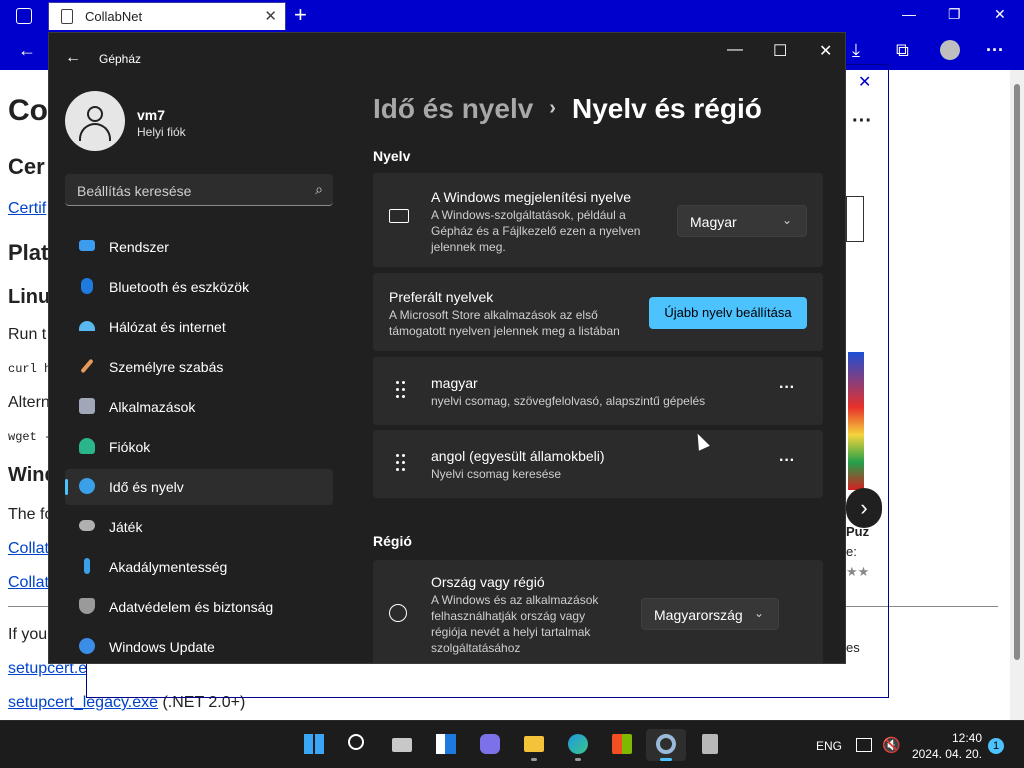  What do you see at coordinates (134, 191) in the screenshot?
I see `search-placeholder: Beállítás keresése` at bounding box center [134, 191].